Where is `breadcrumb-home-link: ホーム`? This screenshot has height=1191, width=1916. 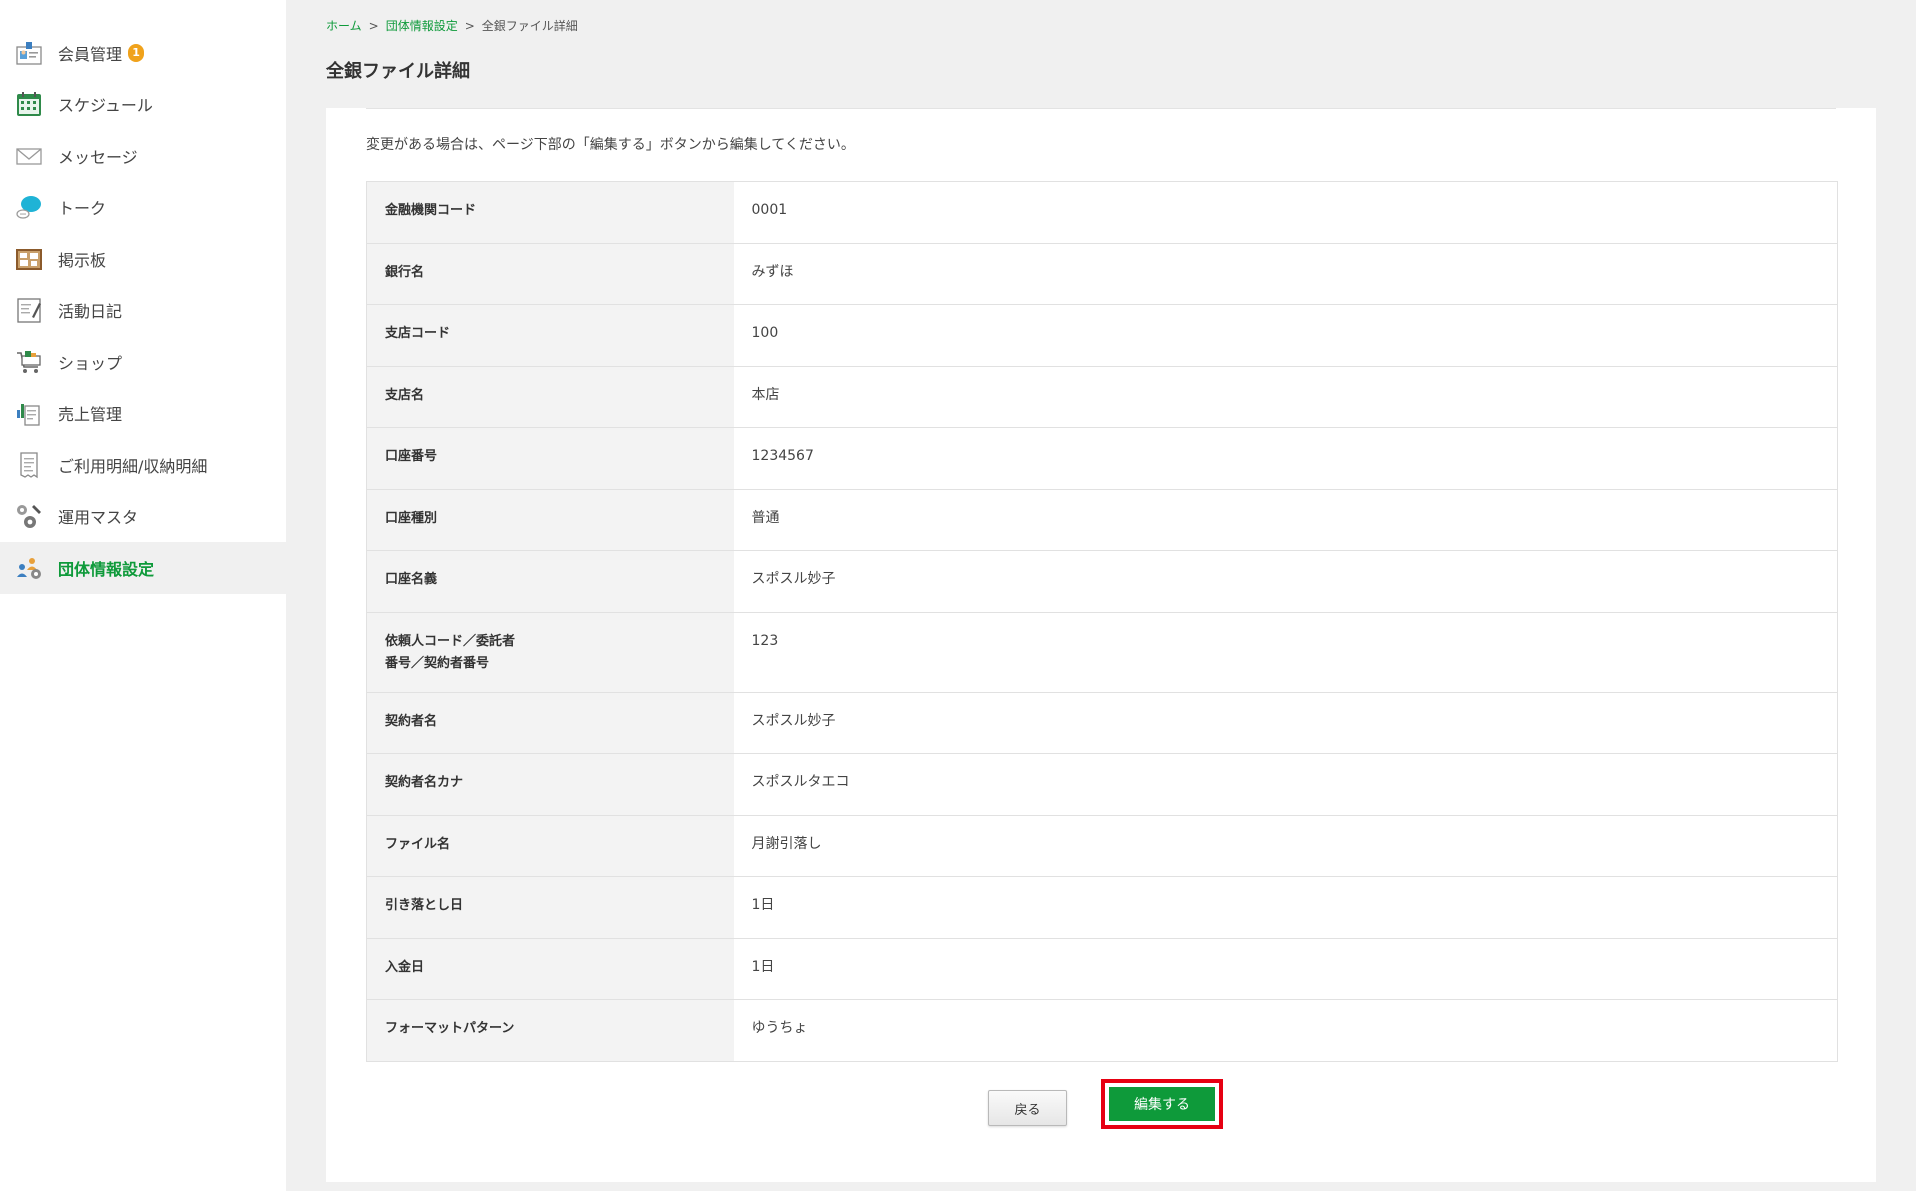 breadcrumb-home-link: ホーム is located at coordinates (344, 26).